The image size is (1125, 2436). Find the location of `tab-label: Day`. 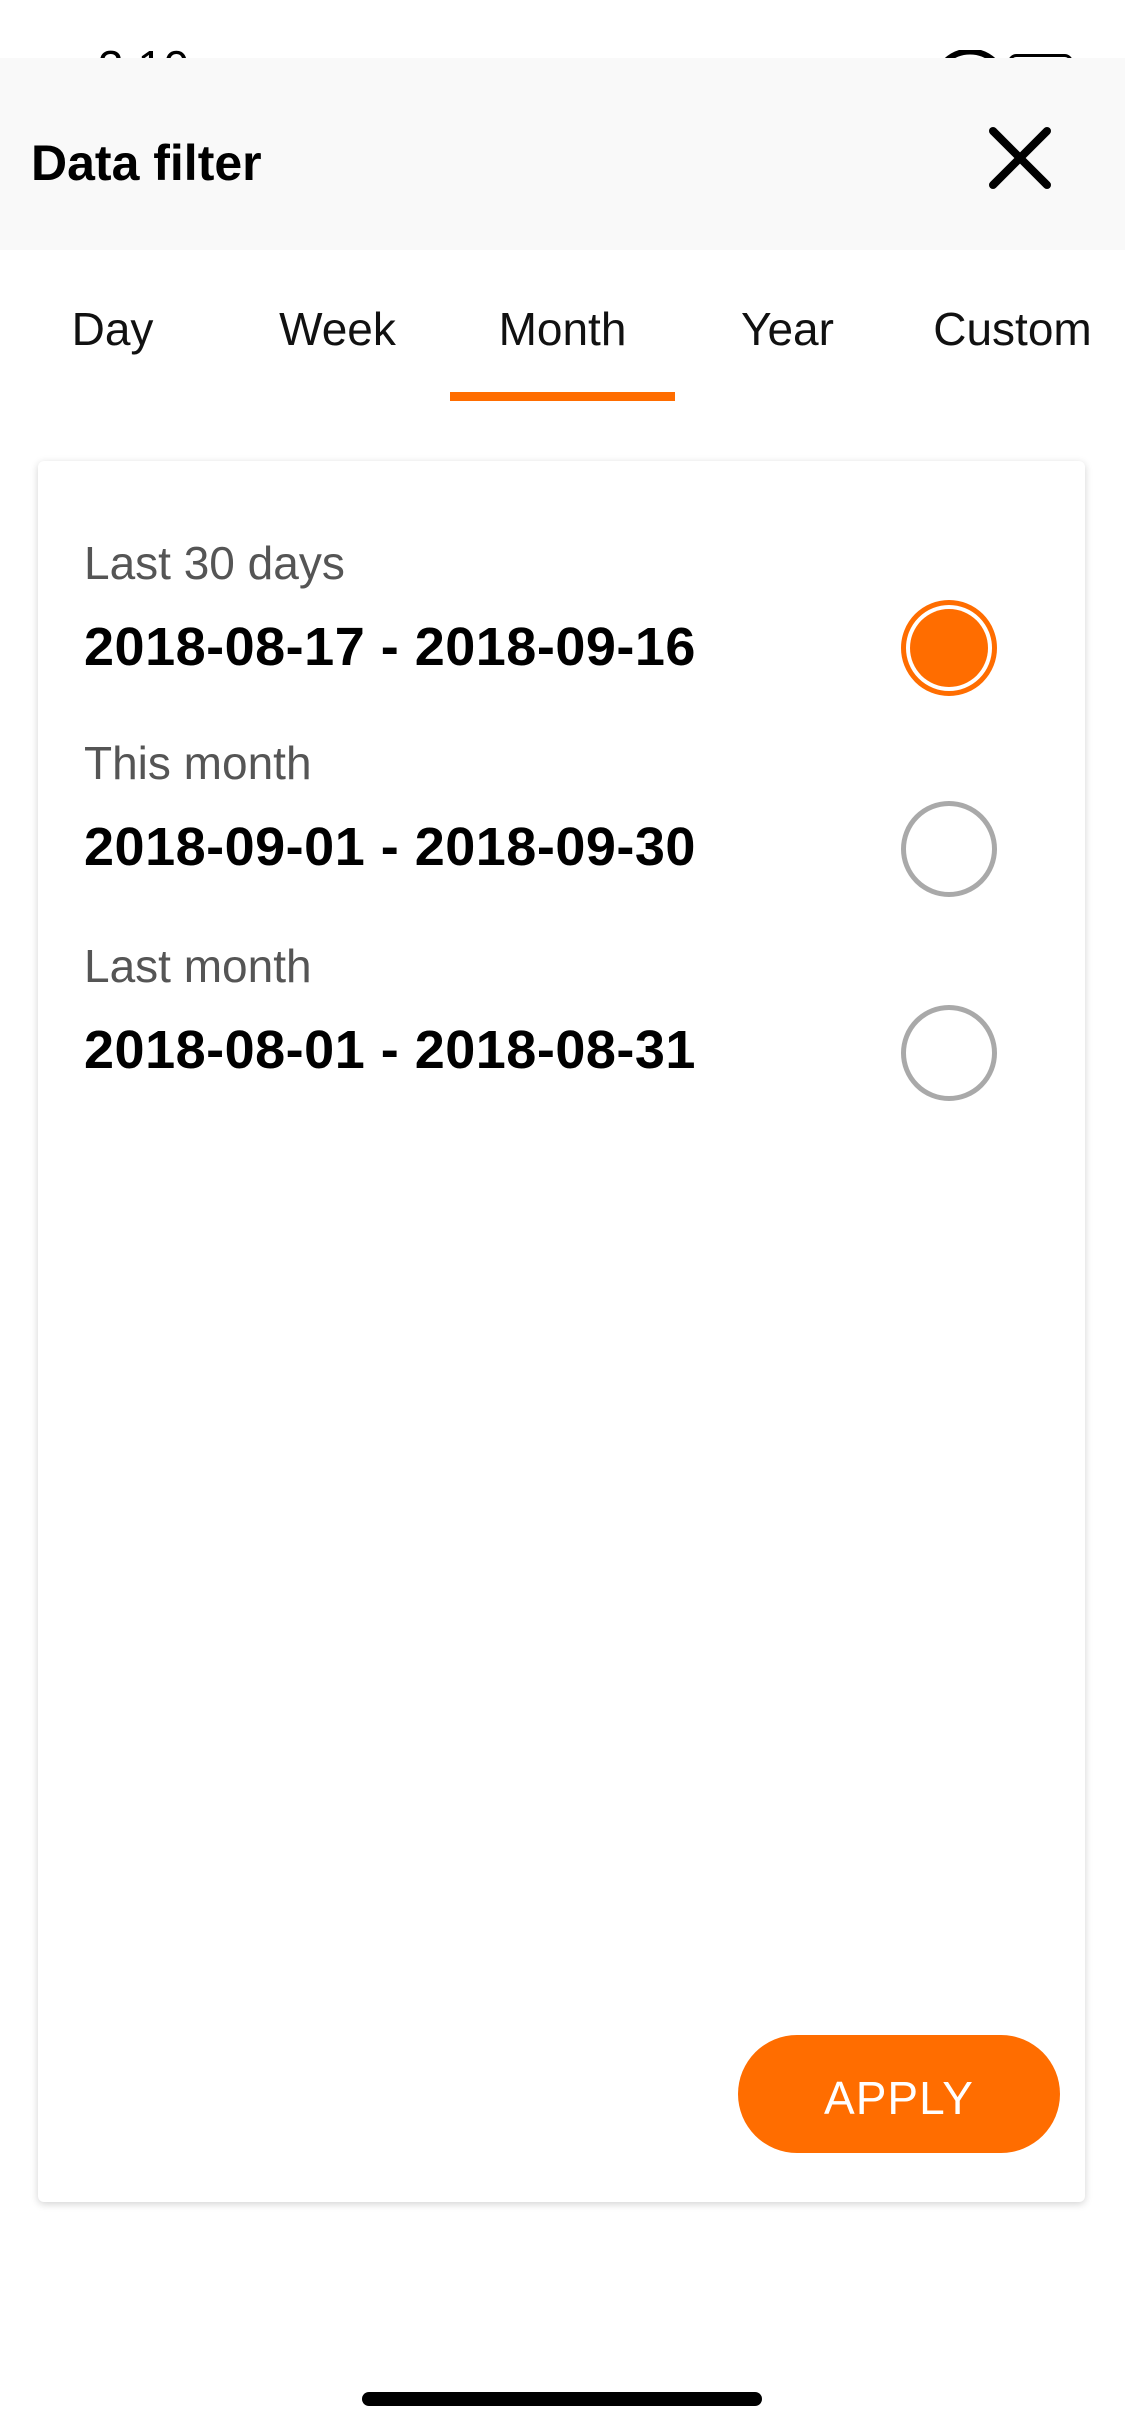

tab-label: Day is located at coordinates (112, 329).